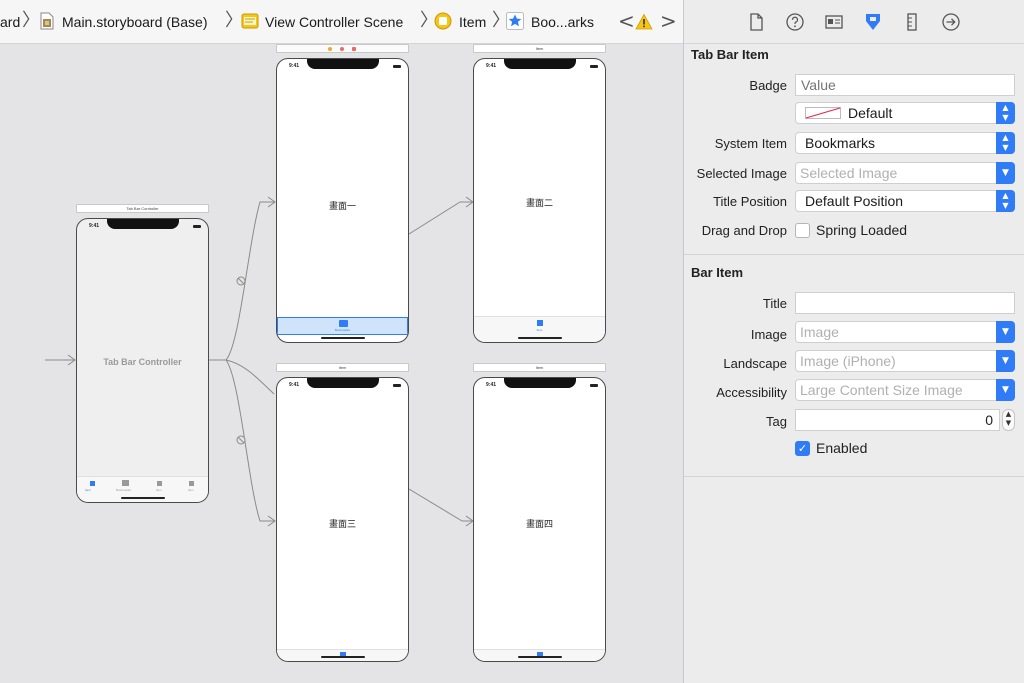 This screenshot has width=1024, height=683. I want to click on selected-image-placeholder: Selected Image, so click(849, 173).